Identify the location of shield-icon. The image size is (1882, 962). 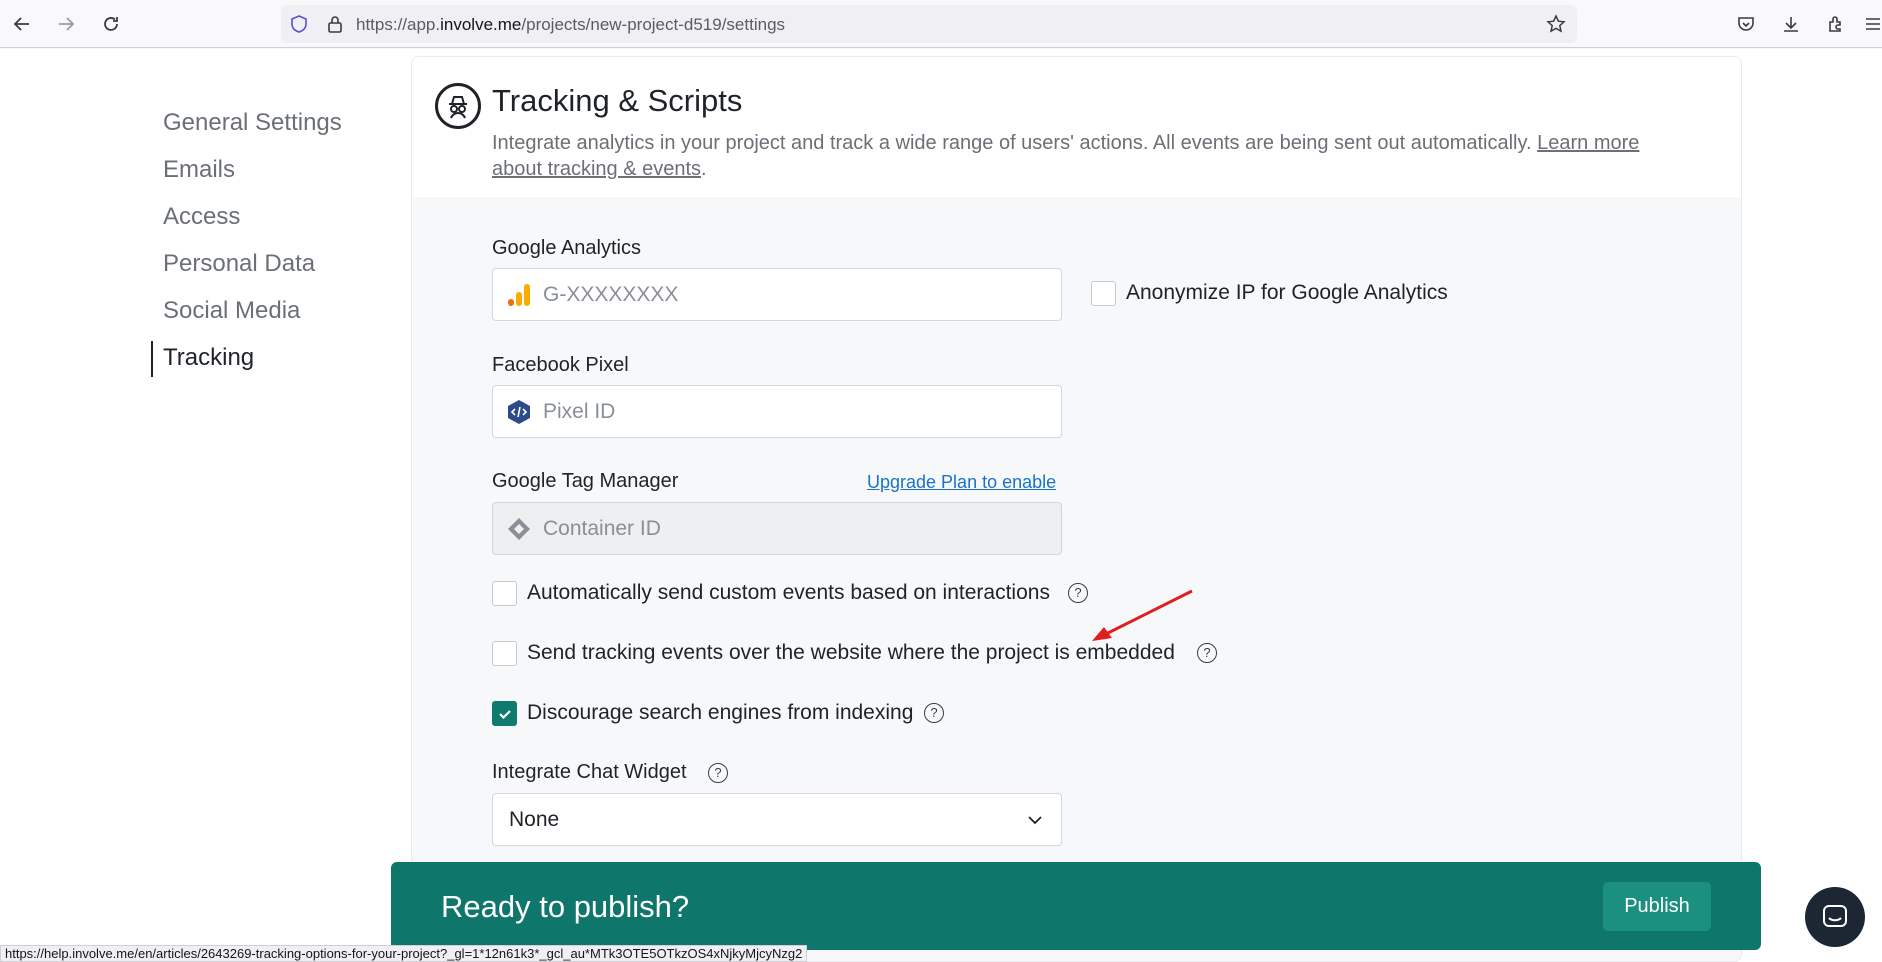
(299, 24).